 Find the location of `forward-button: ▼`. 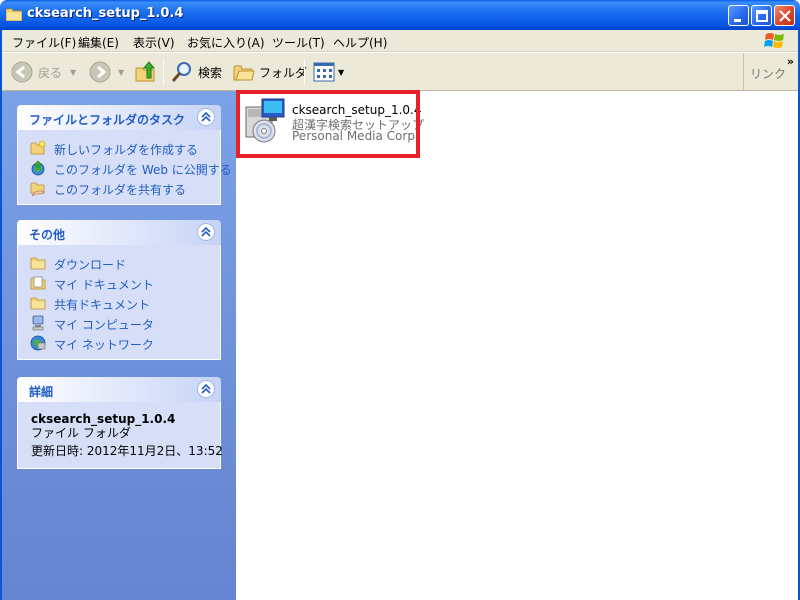

forward-button: ▼ is located at coordinates (106, 72).